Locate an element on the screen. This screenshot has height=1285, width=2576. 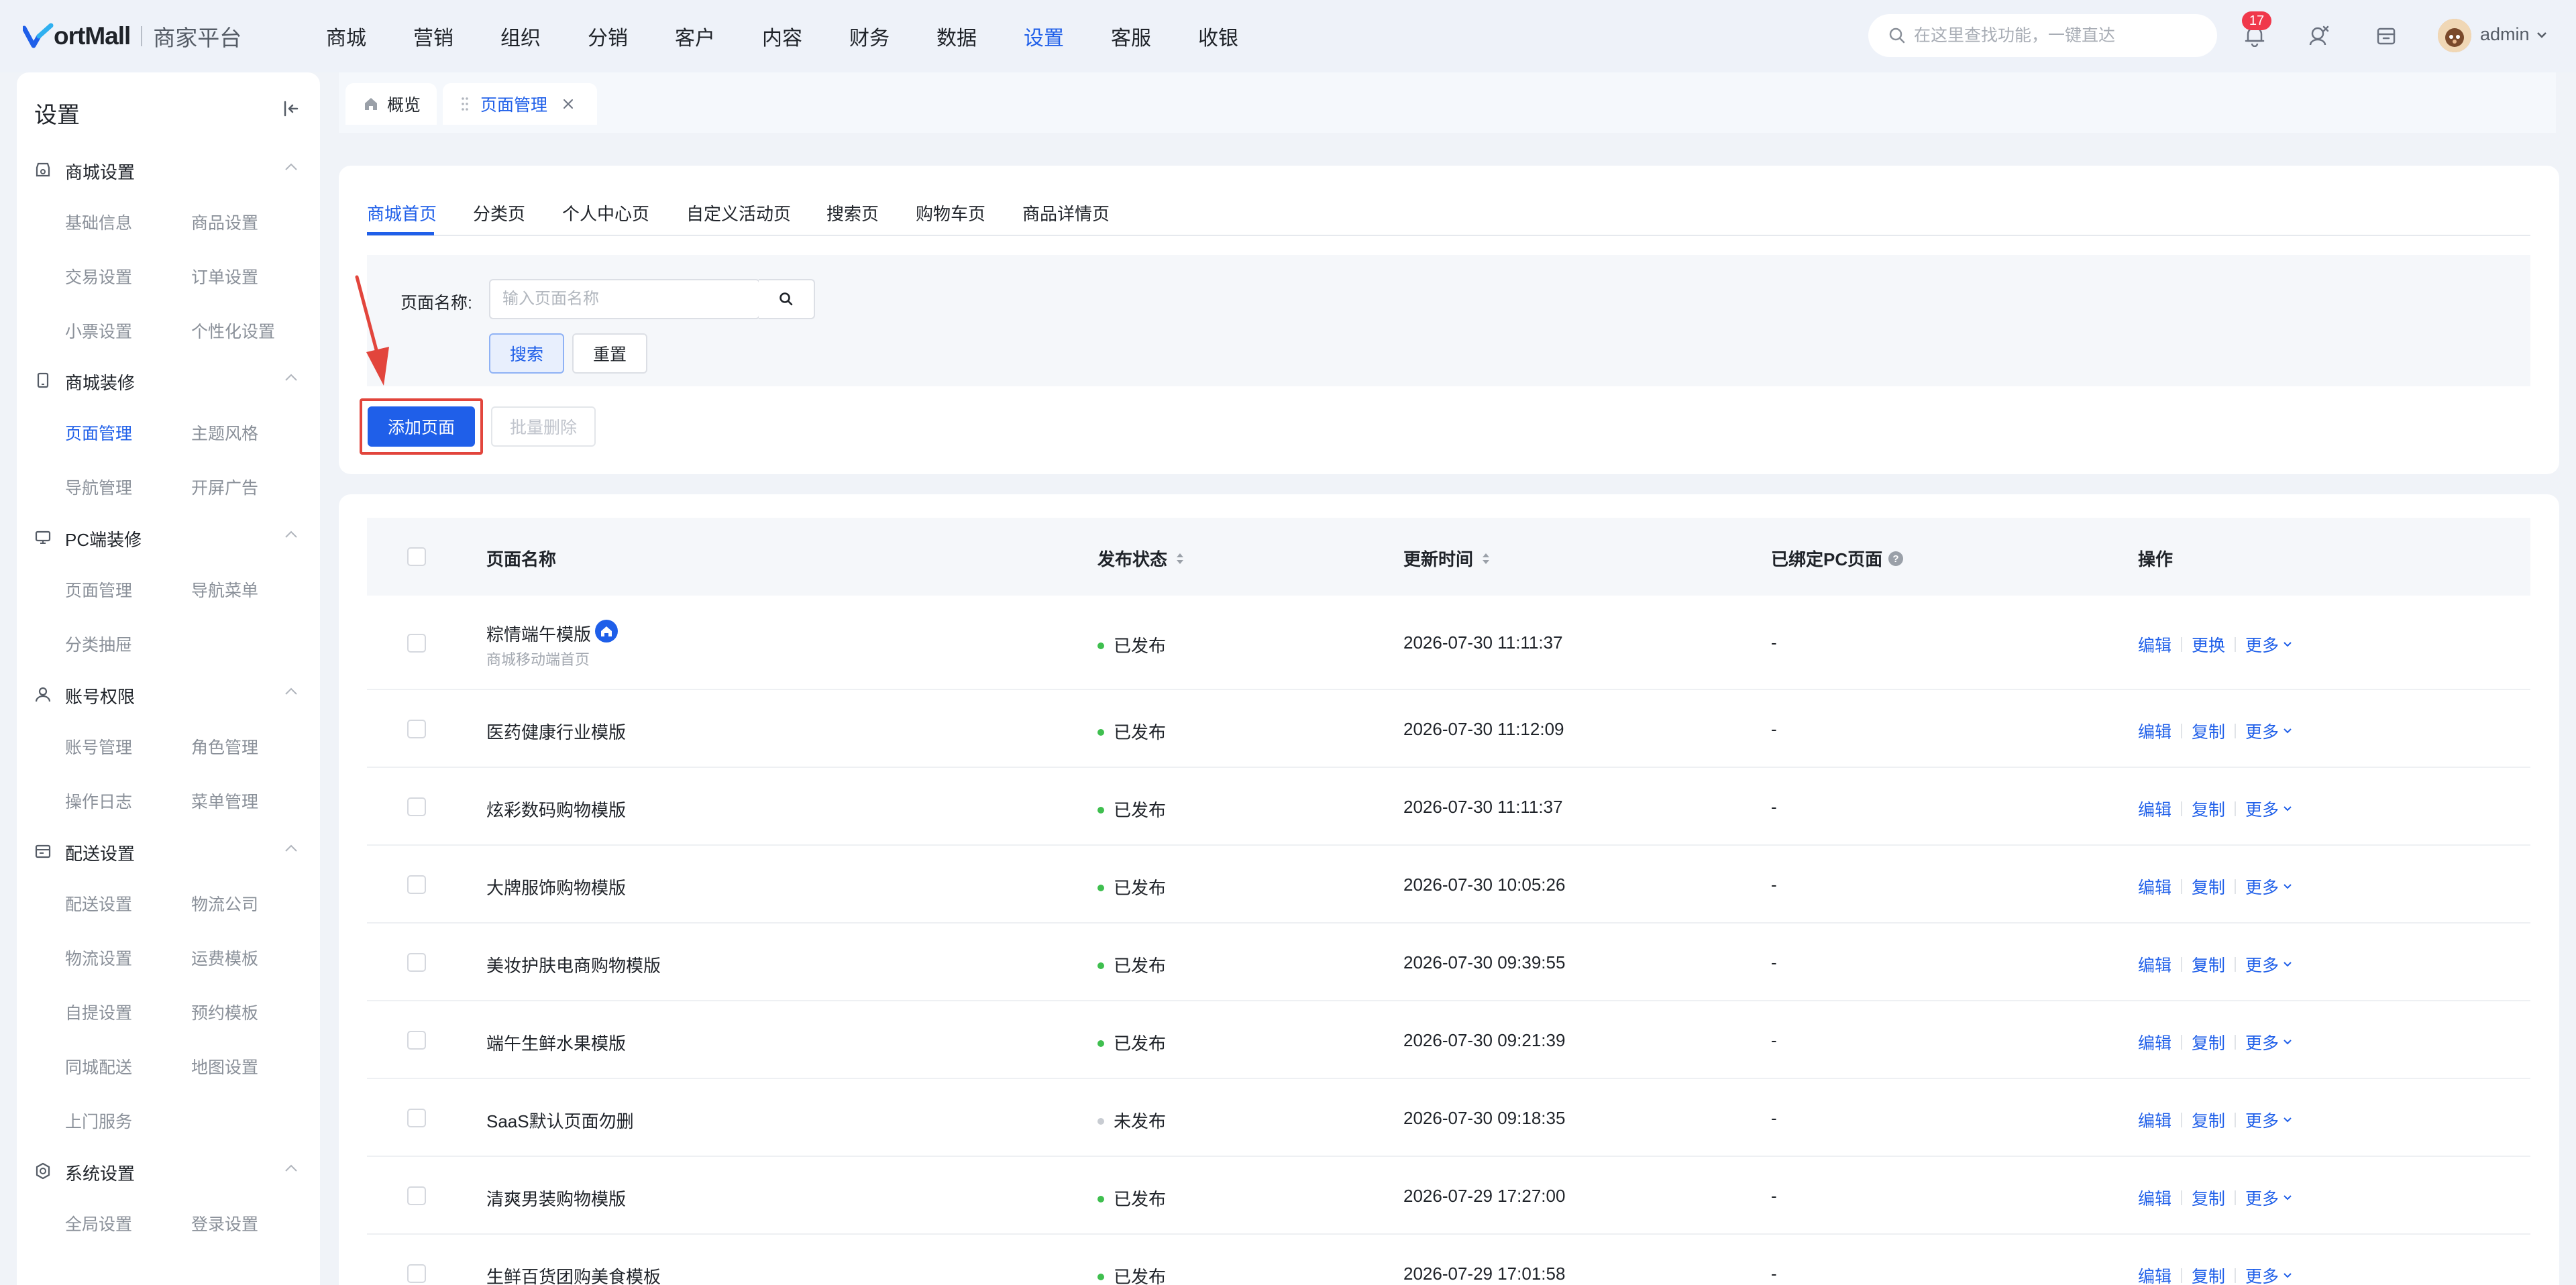
global-search-input is located at coordinates (2058, 35).